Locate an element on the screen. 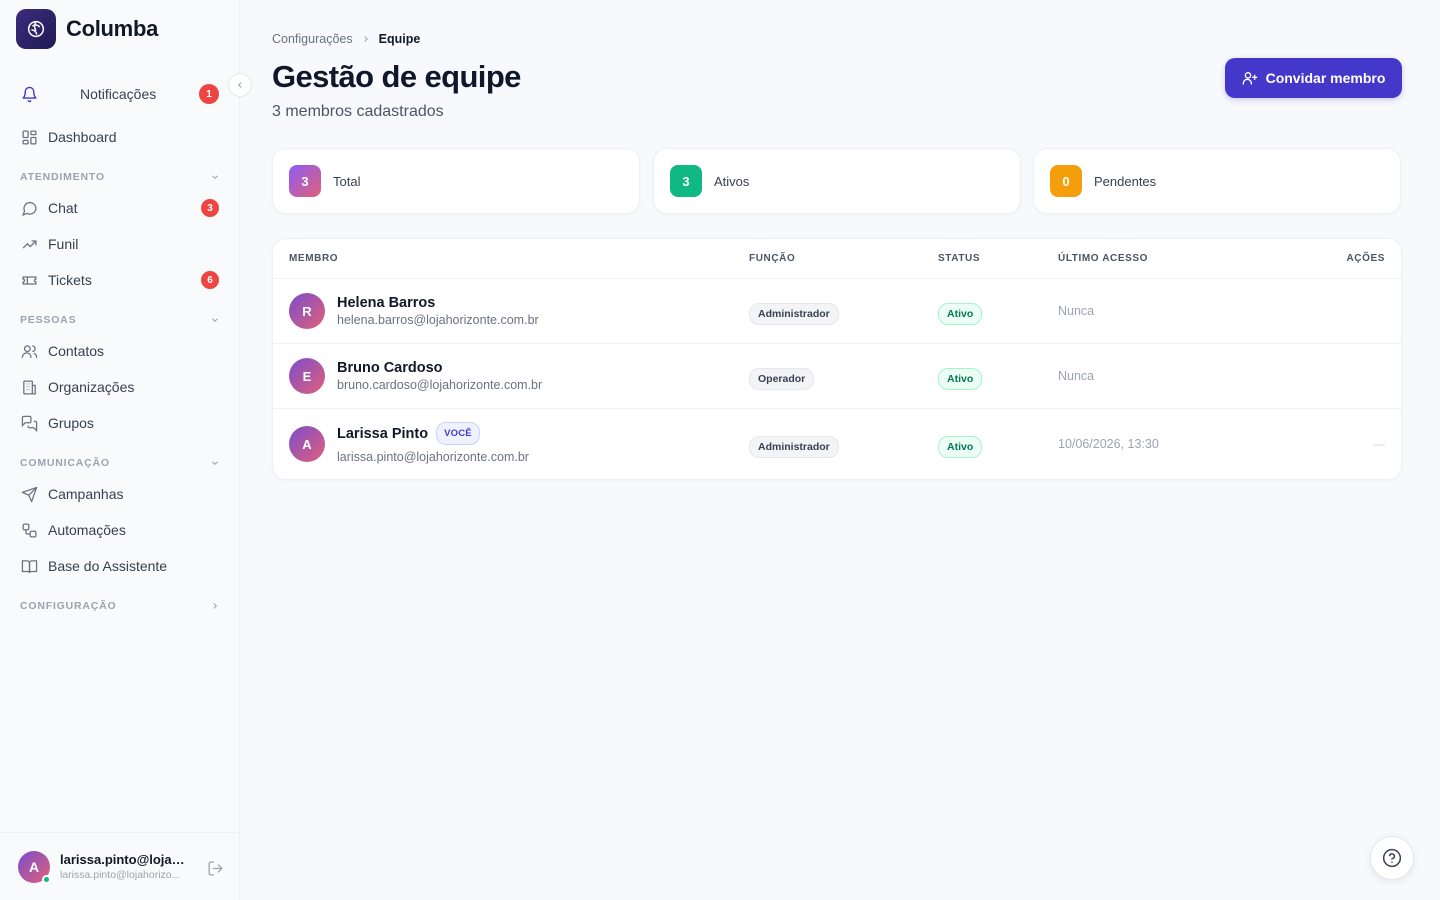 This screenshot has height=900, width=1440. stat-card-total: 3 Total is located at coordinates (456, 181).